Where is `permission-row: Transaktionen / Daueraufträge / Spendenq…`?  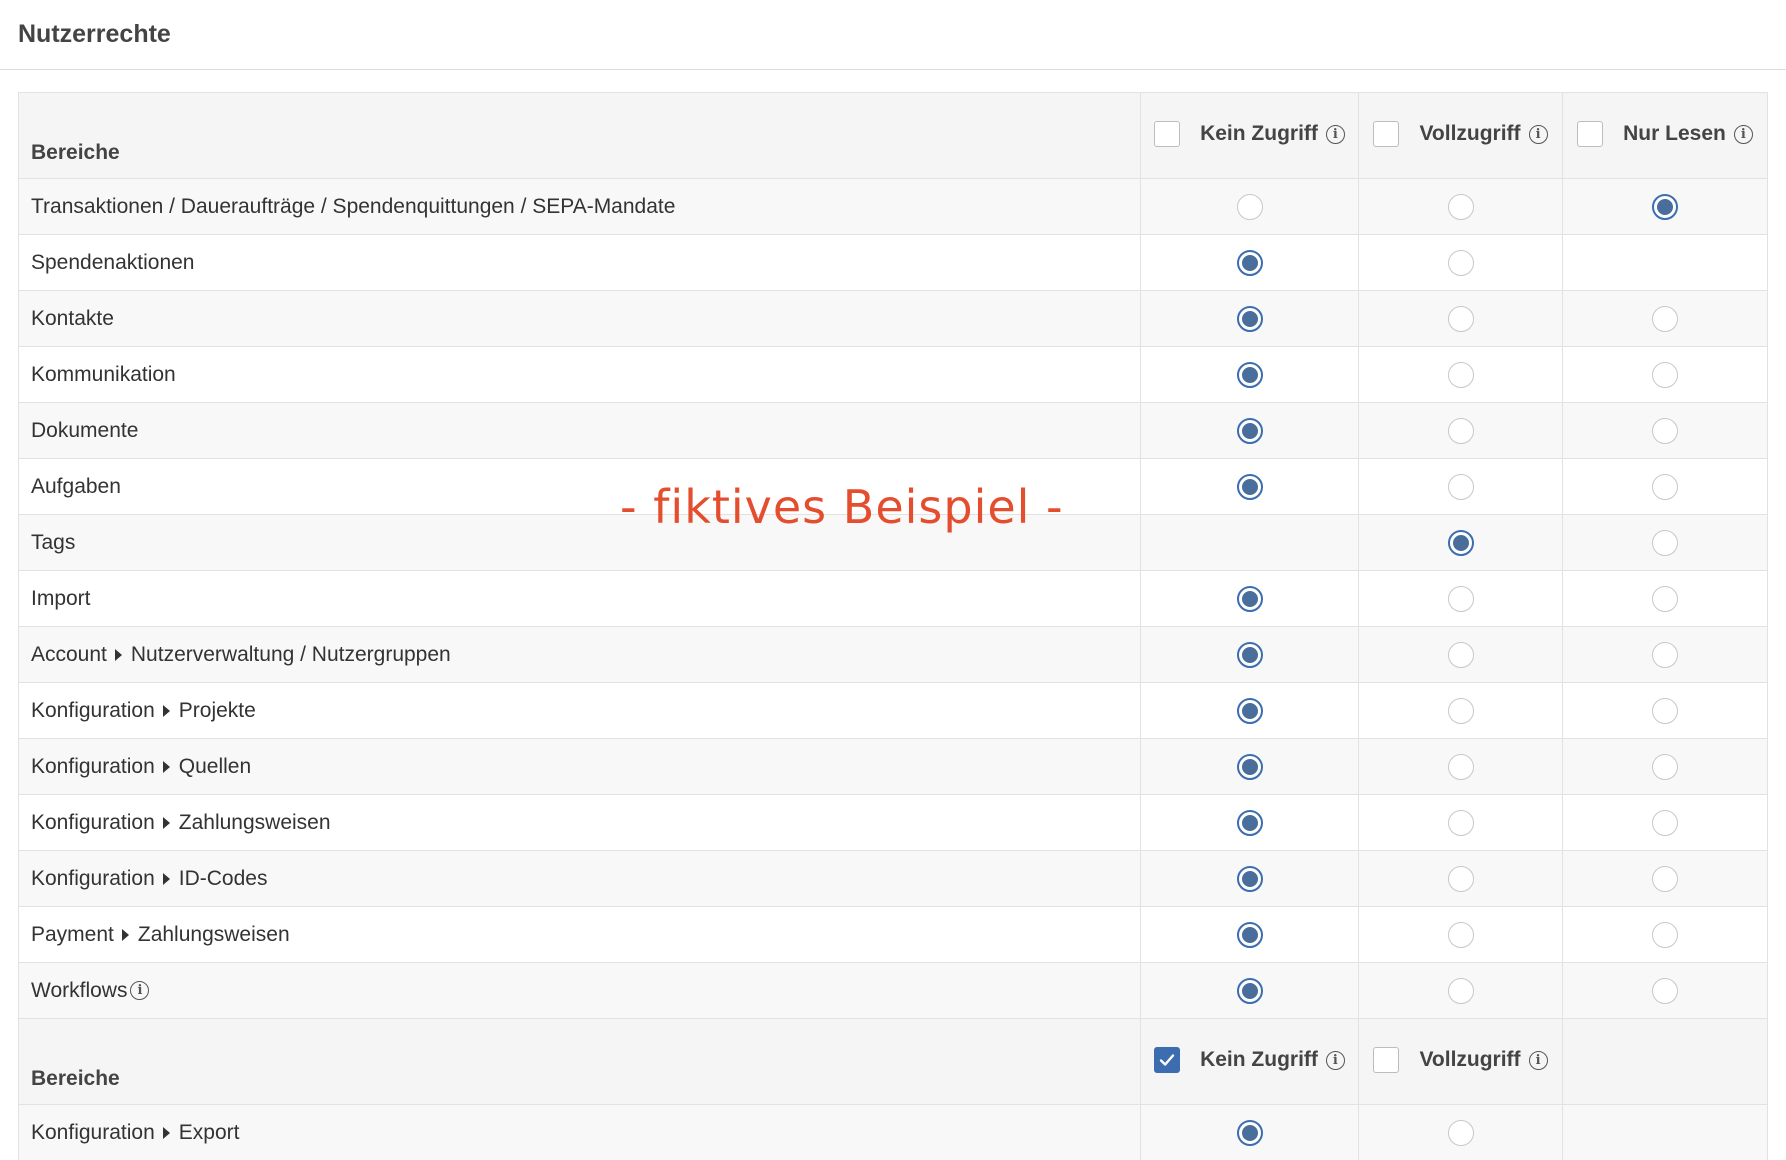
permission-row: Transaktionen / Daueraufträge / Spendenq… is located at coordinates (893, 206).